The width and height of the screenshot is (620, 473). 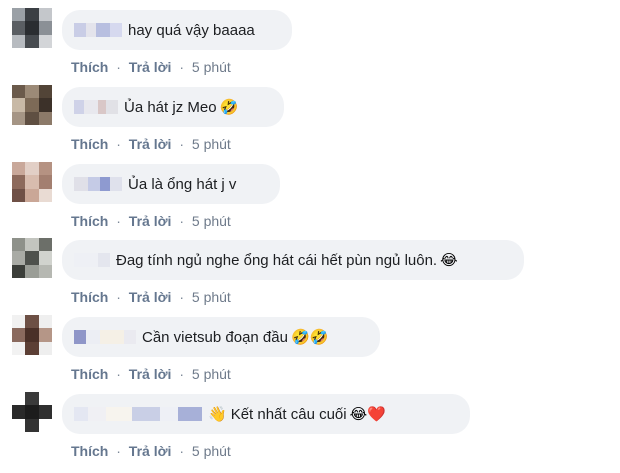 What do you see at coordinates (288, 414) in the screenshot?
I see `comment-text: Kết nhất câu cuối` at bounding box center [288, 414].